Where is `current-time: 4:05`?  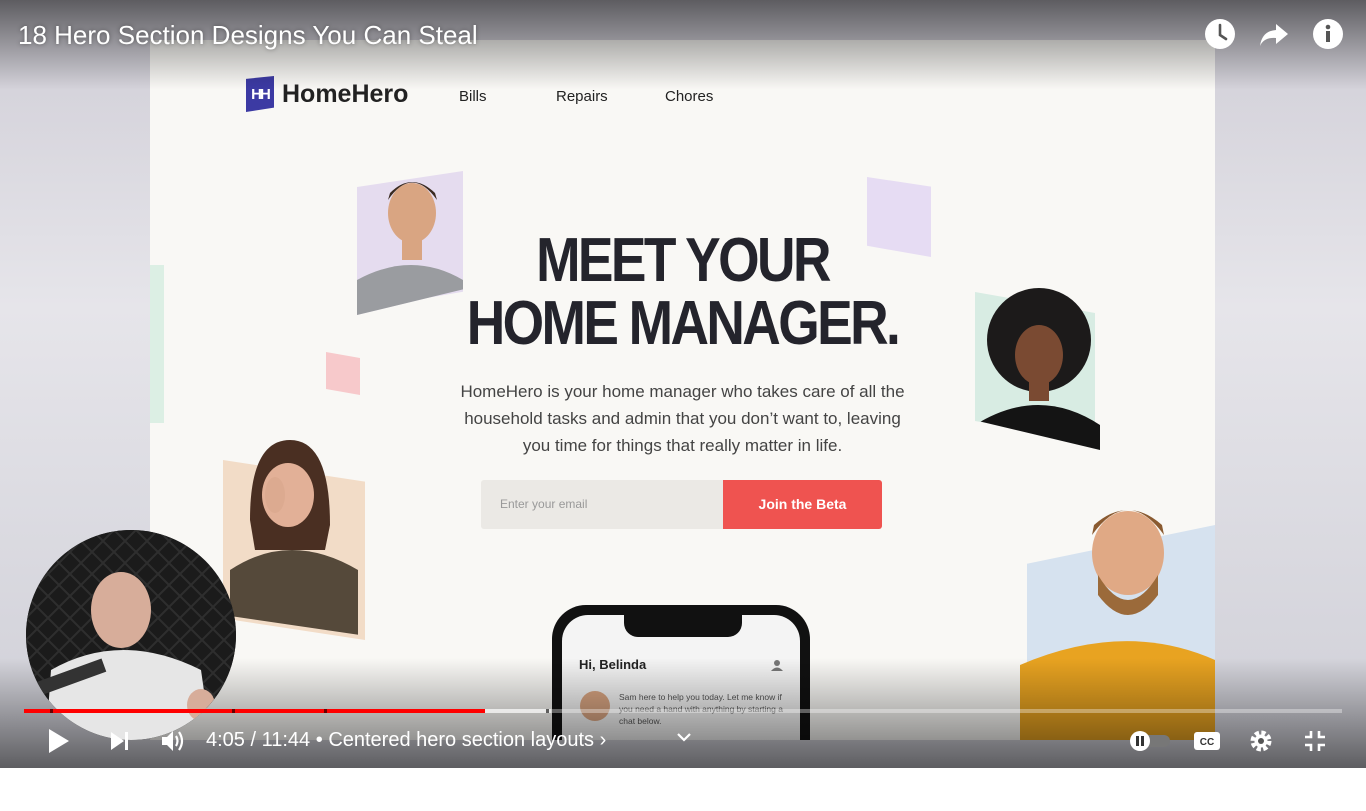 current-time: 4:05 is located at coordinates (225, 740).